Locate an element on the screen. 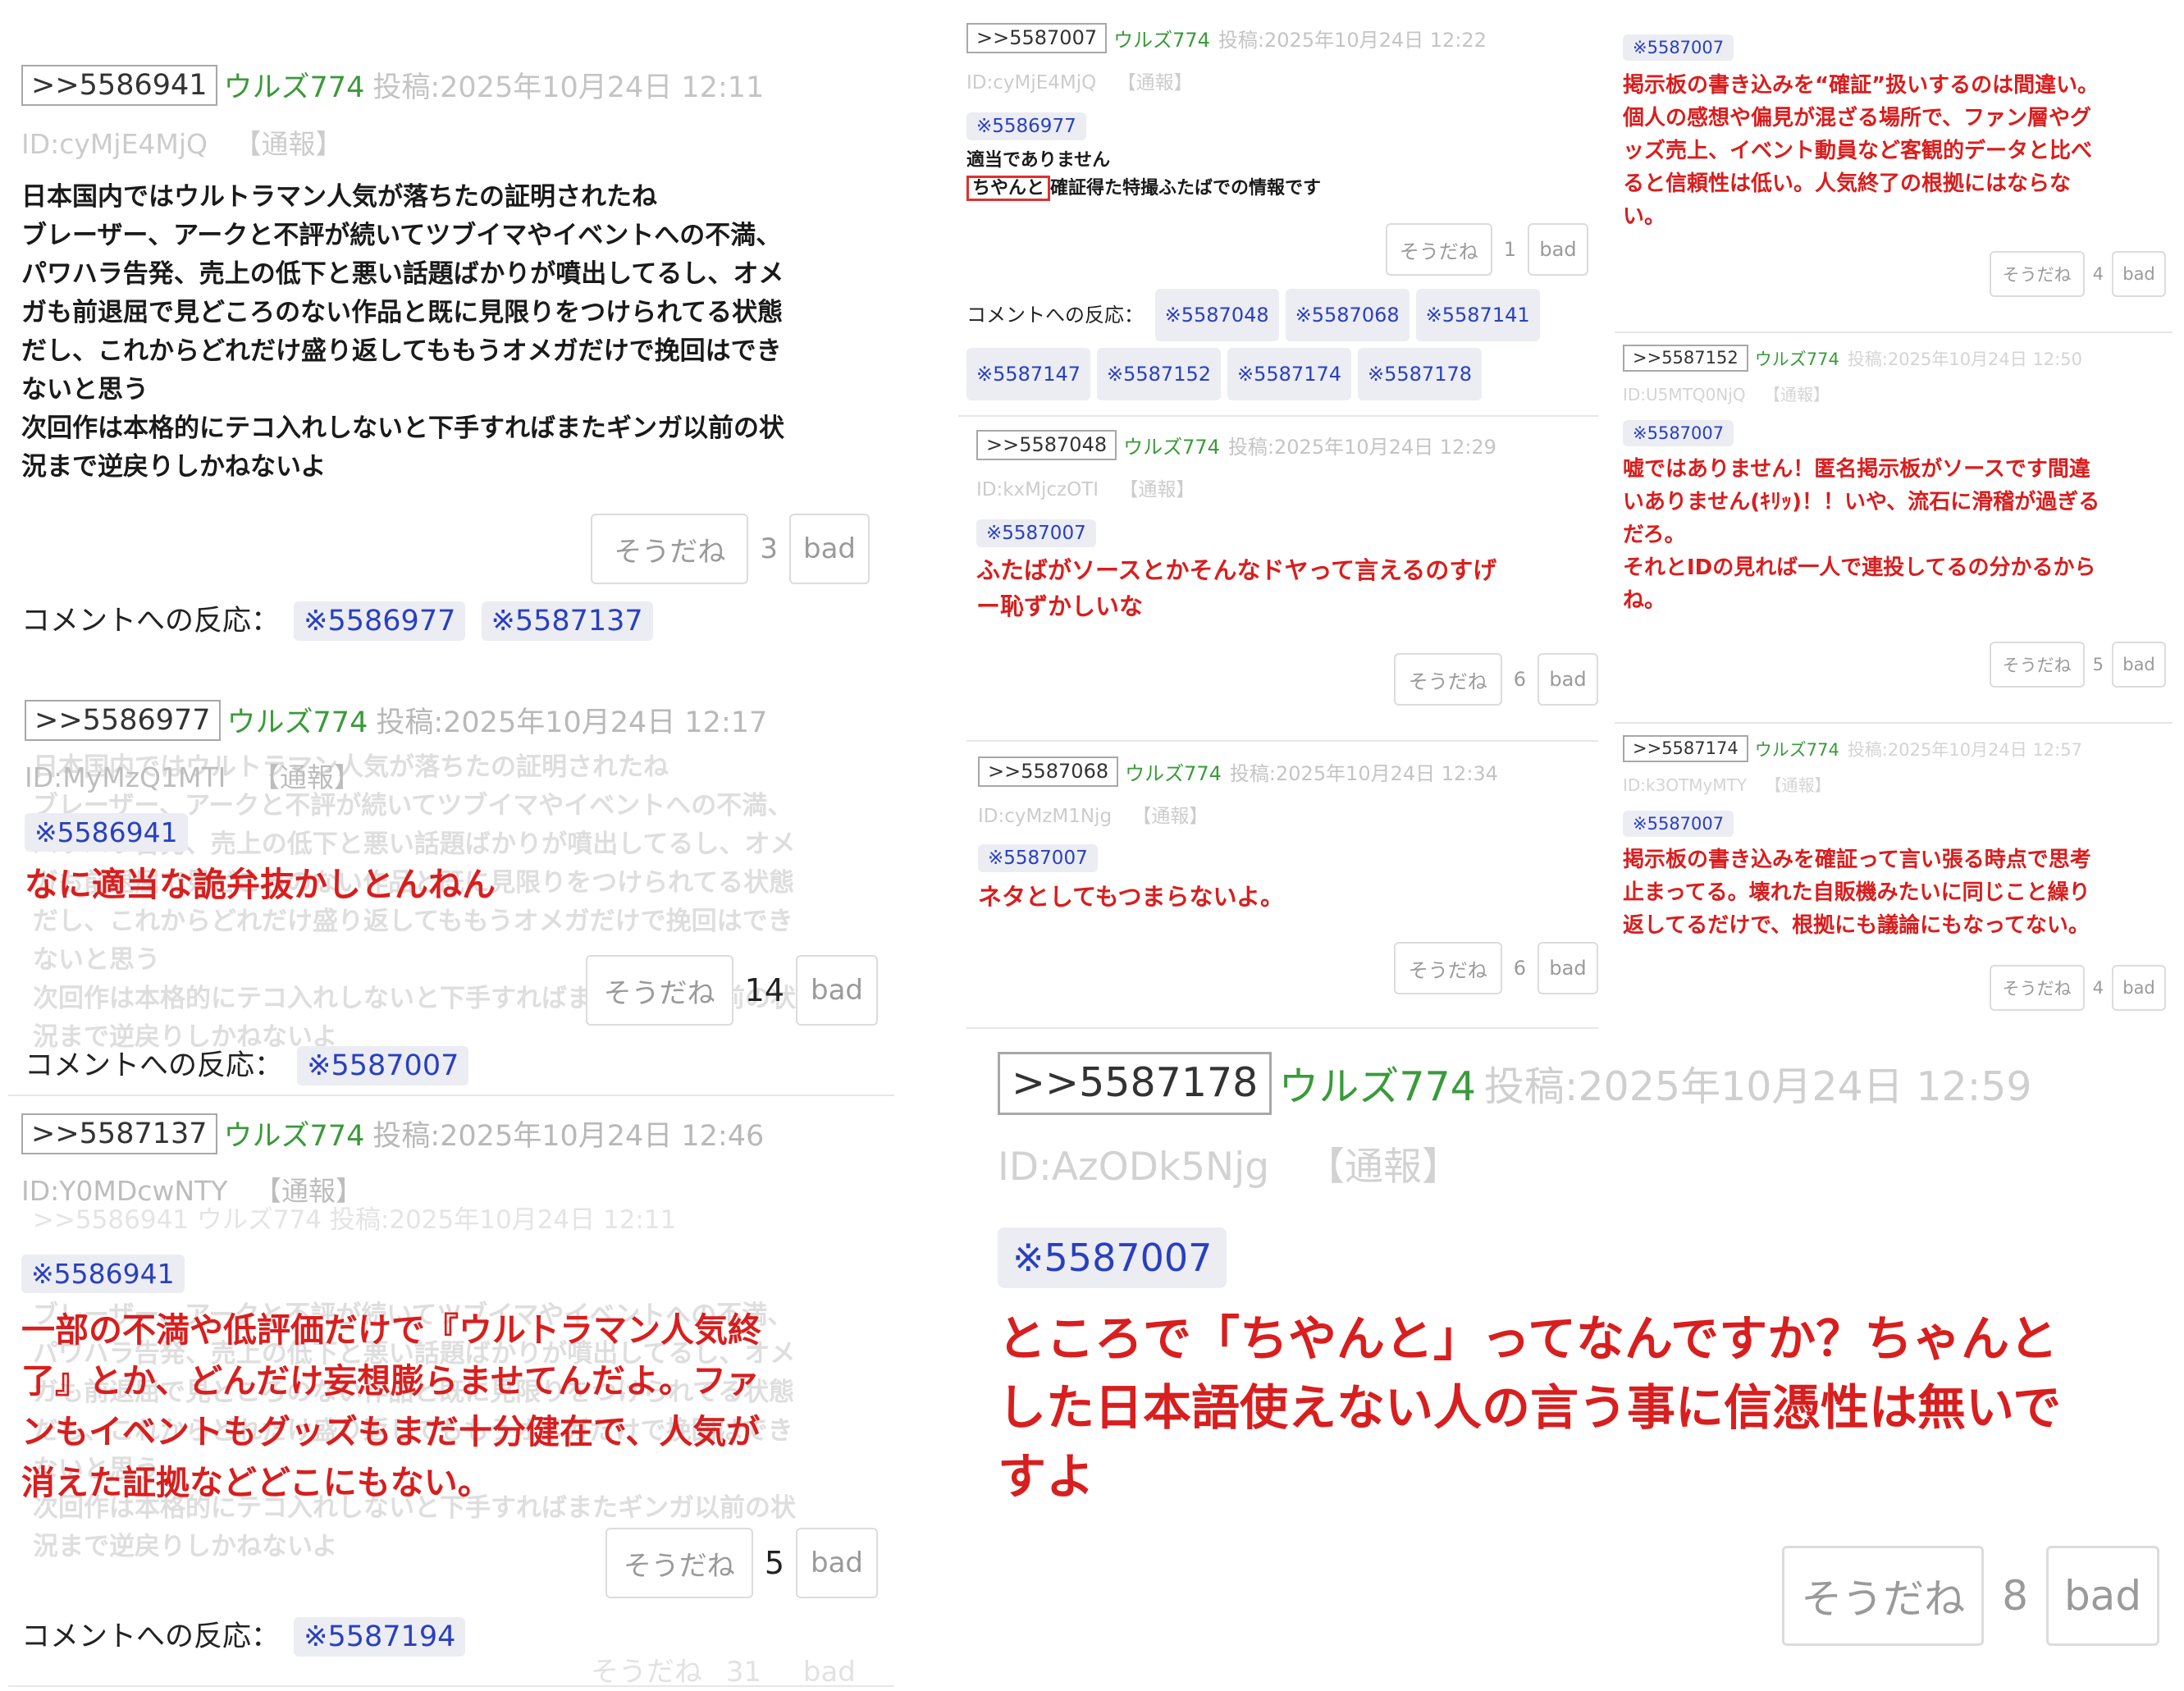  post-number-link: >>5587048 is located at coordinates (1046, 445).